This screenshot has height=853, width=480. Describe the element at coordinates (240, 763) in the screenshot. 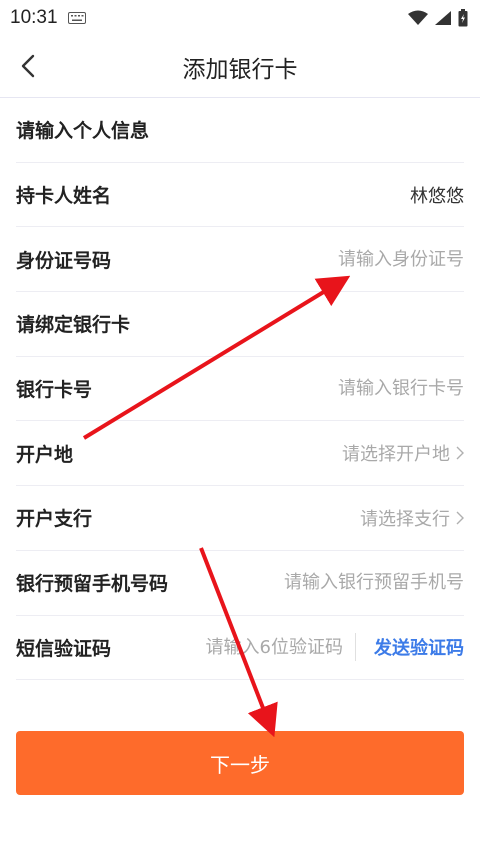

I see `next-step-button: 下一步` at that location.